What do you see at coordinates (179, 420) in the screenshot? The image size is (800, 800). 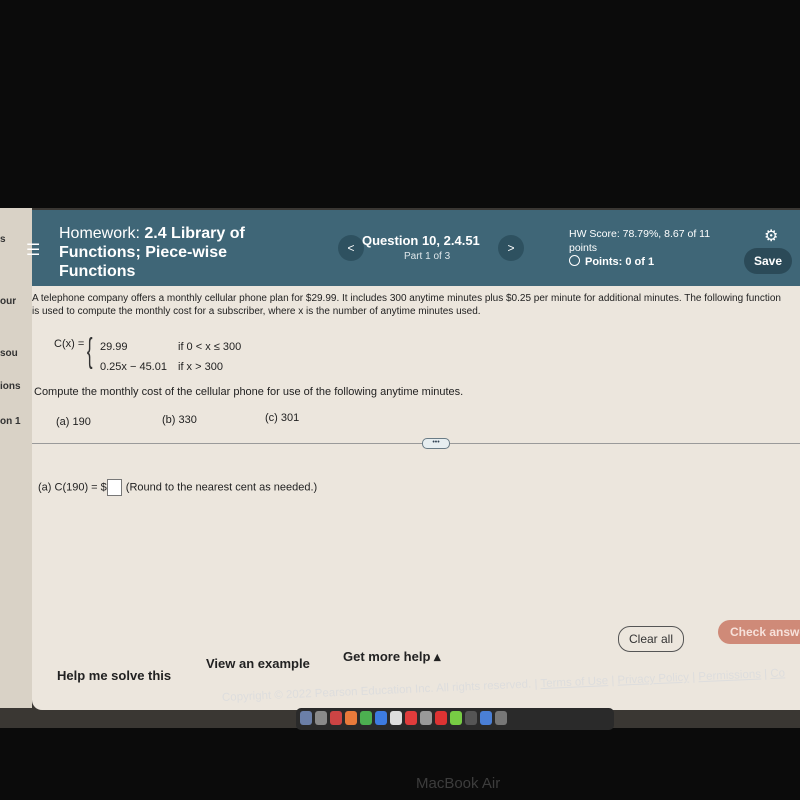 I see `part-b: (b) 330` at bounding box center [179, 420].